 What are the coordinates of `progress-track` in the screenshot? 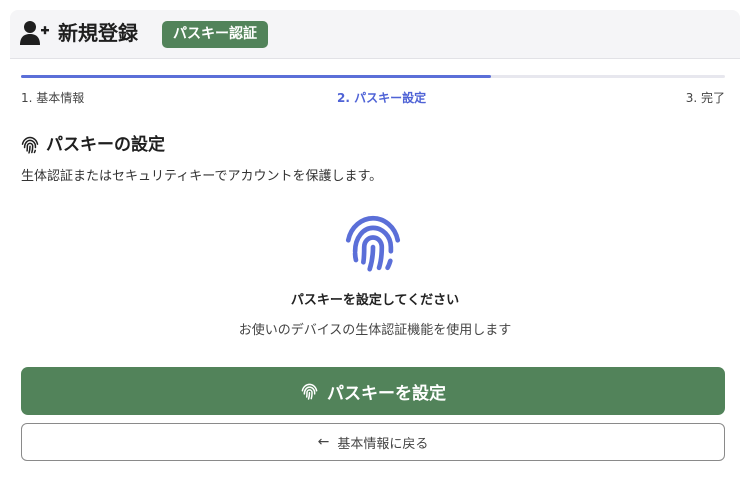 It's located at (373, 76).